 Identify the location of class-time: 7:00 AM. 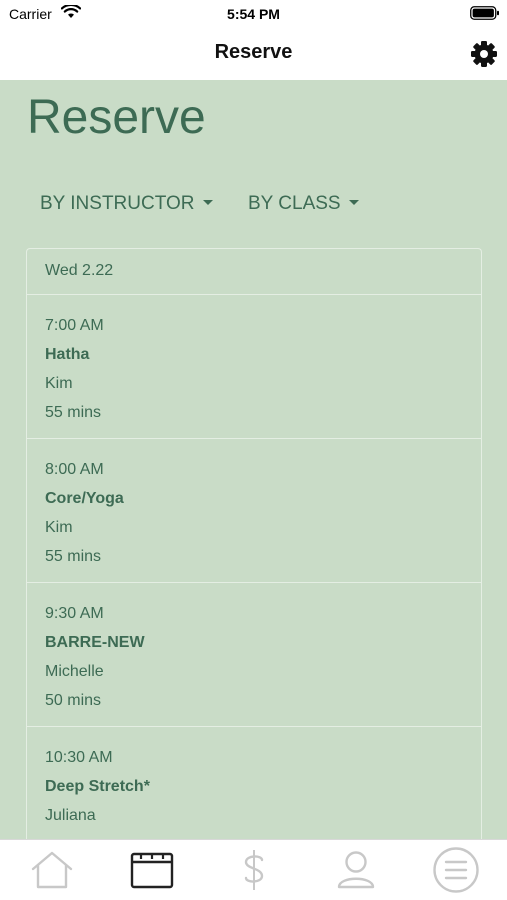
(74, 325).